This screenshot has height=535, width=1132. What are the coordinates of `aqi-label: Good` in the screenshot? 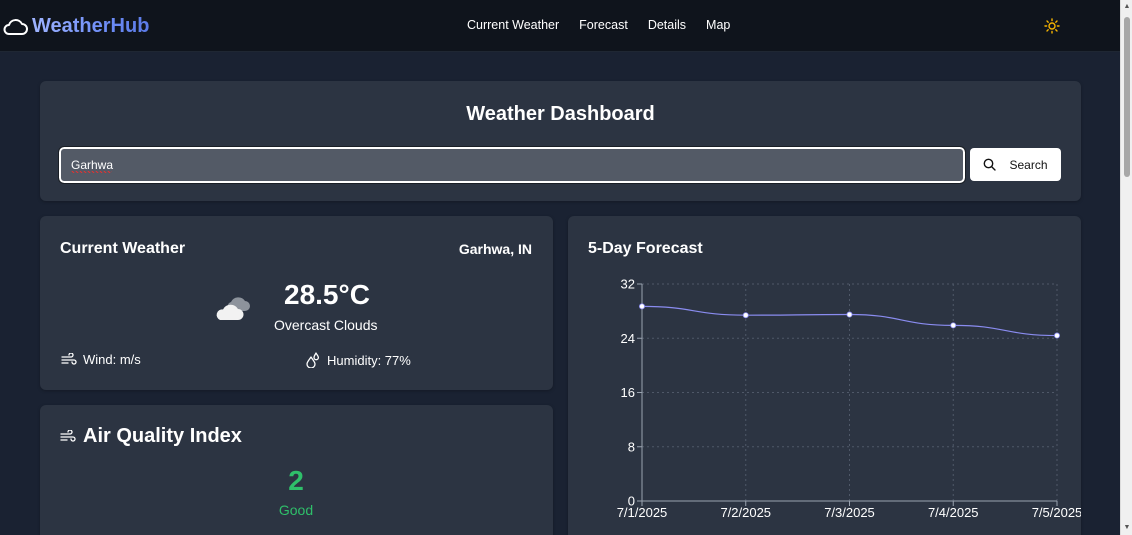 It's located at (296, 510).